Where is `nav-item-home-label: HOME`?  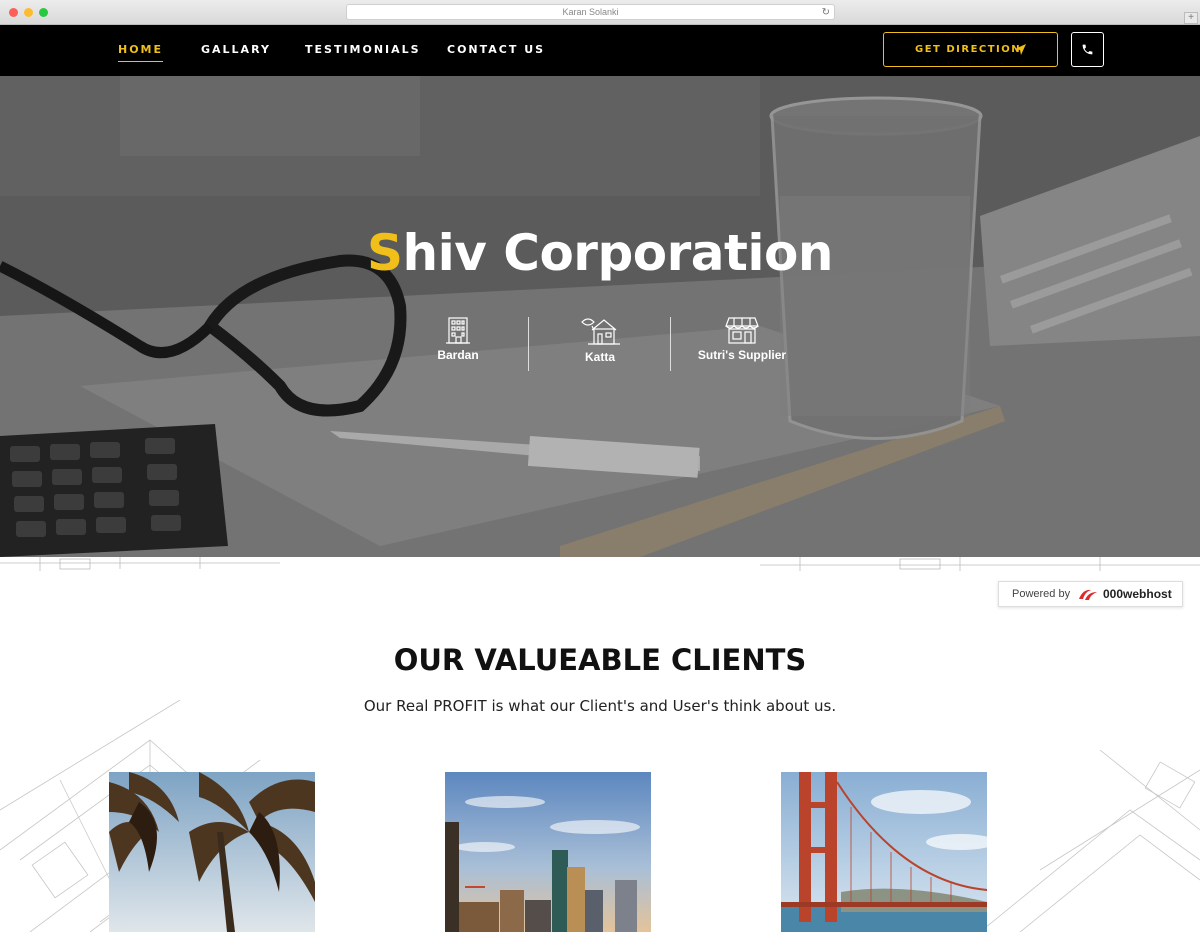 nav-item-home-label: HOME is located at coordinates (141, 49).